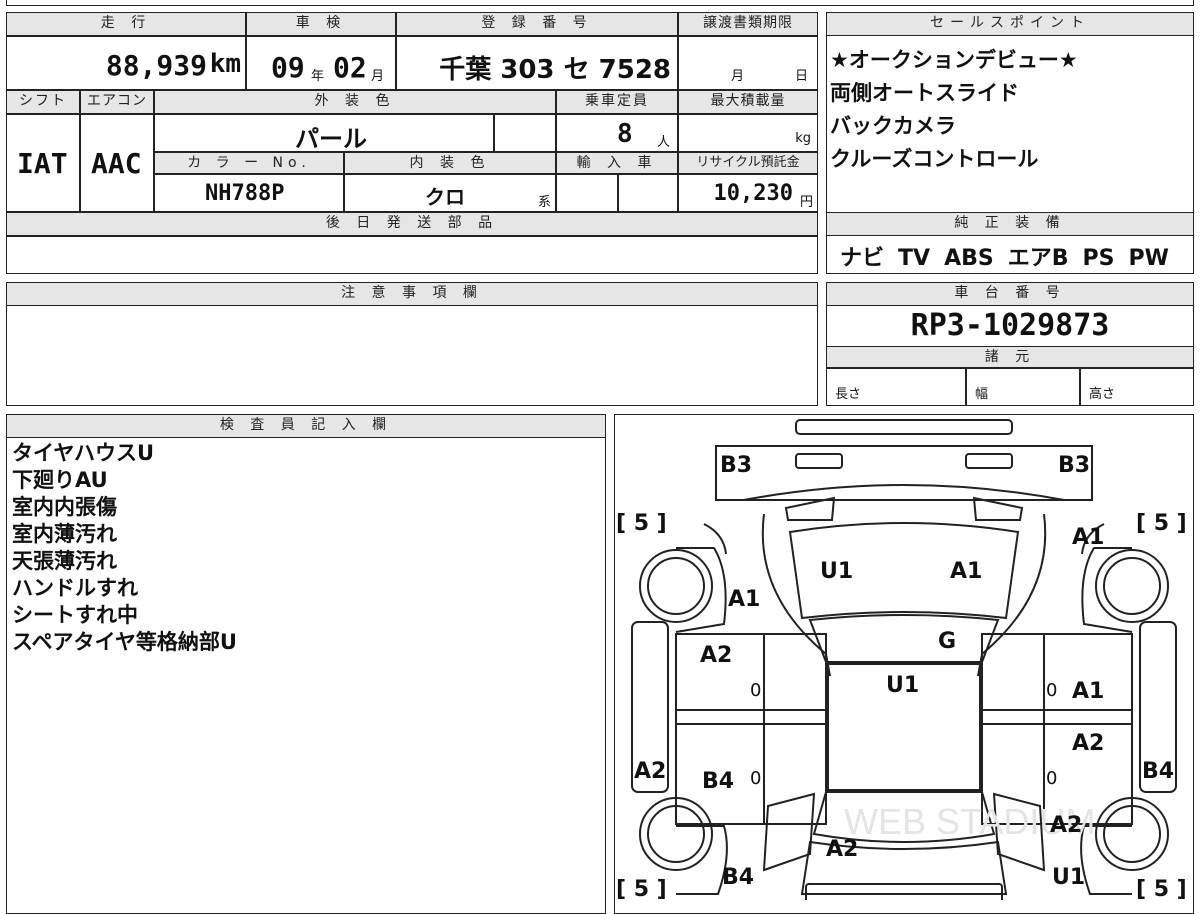 This screenshot has height=914, width=1200. I want to click on inspector-line: スペアタイヤ等格納部U, so click(124, 642).